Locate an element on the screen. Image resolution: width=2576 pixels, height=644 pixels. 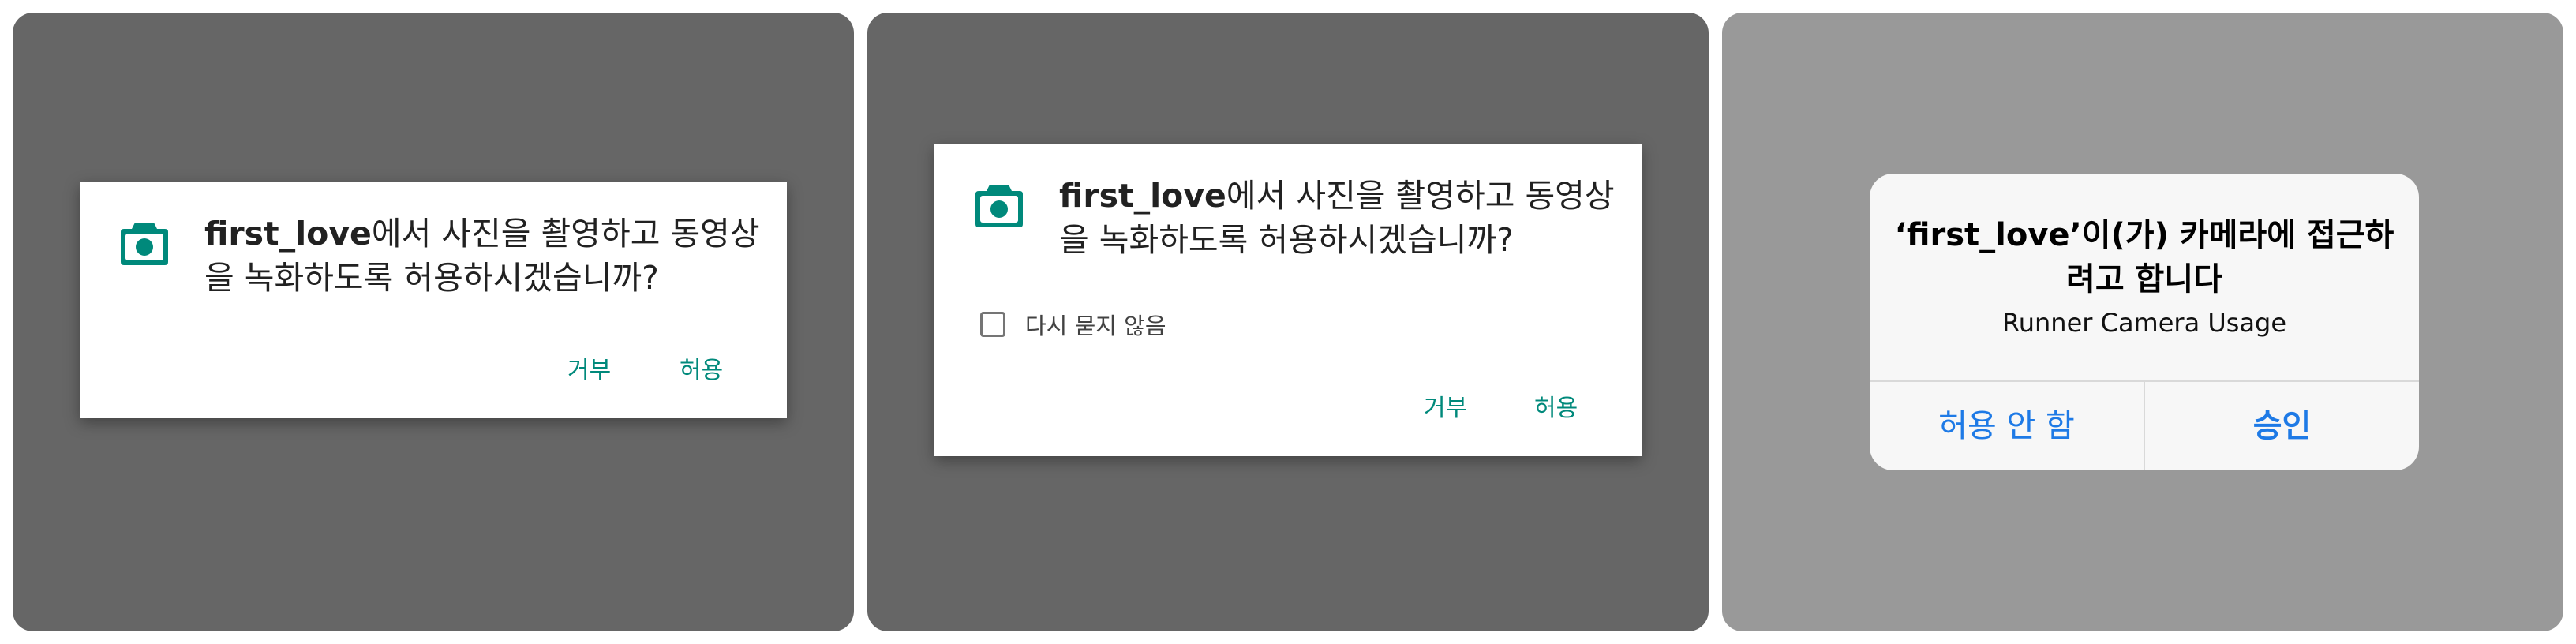
dont-allow-button: 허용 안 함 is located at coordinates (2007, 426).